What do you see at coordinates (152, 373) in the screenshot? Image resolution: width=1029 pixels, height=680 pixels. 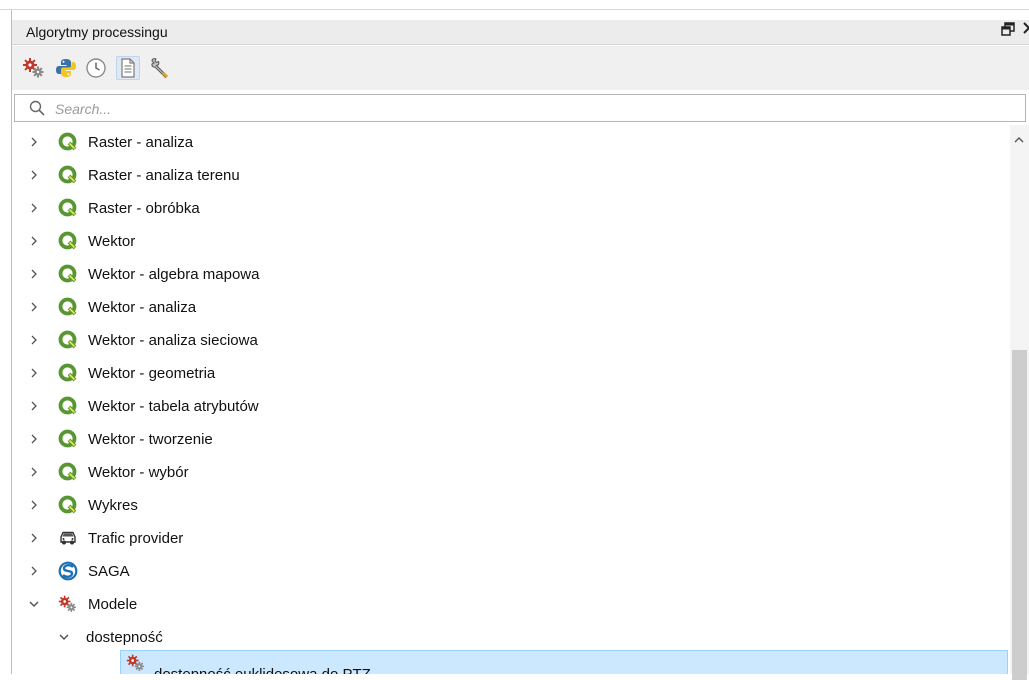 I see `tree-item-label: Wektor - geometria` at bounding box center [152, 373].